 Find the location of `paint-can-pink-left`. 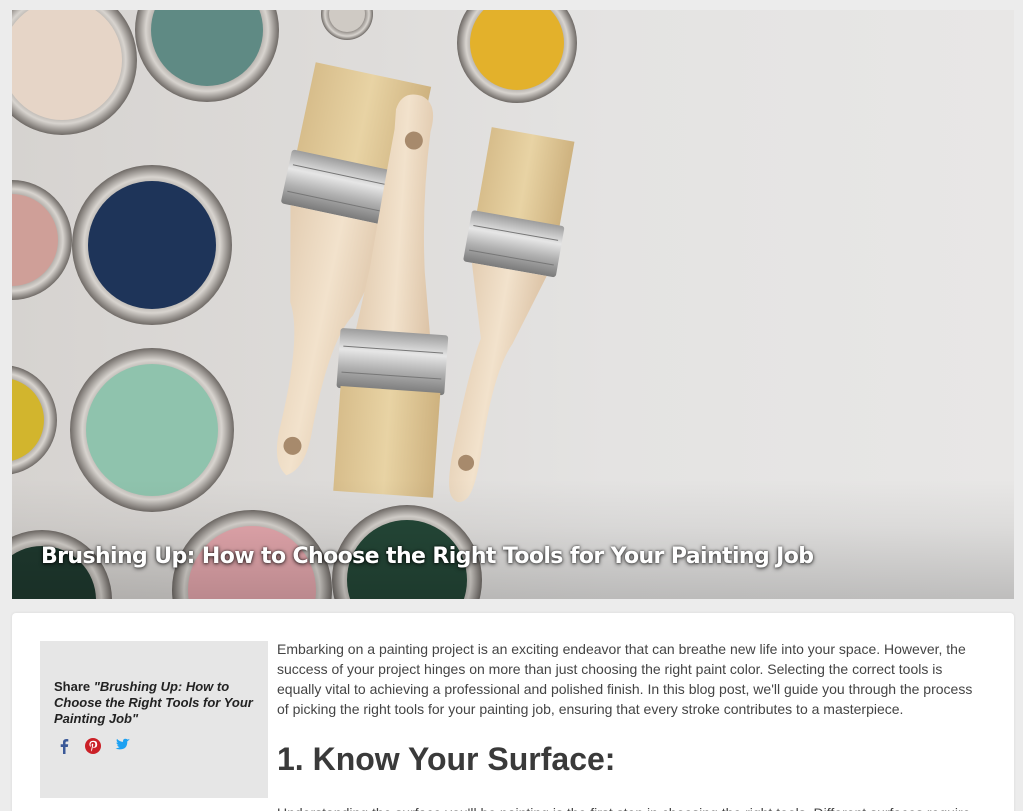

paint-can-pink-left is located at coordinates (42, 240).